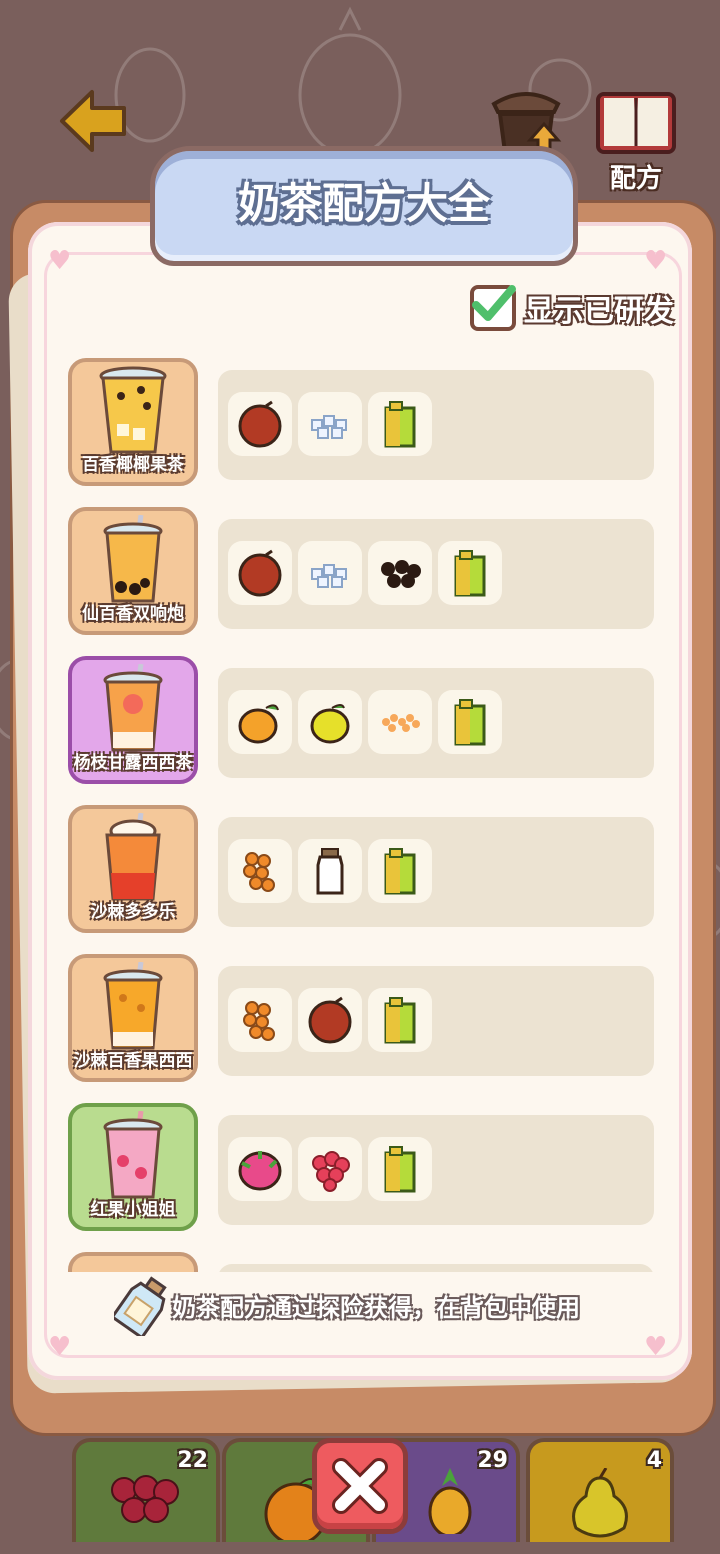  I want to click on book-icon, so click(636, 123).